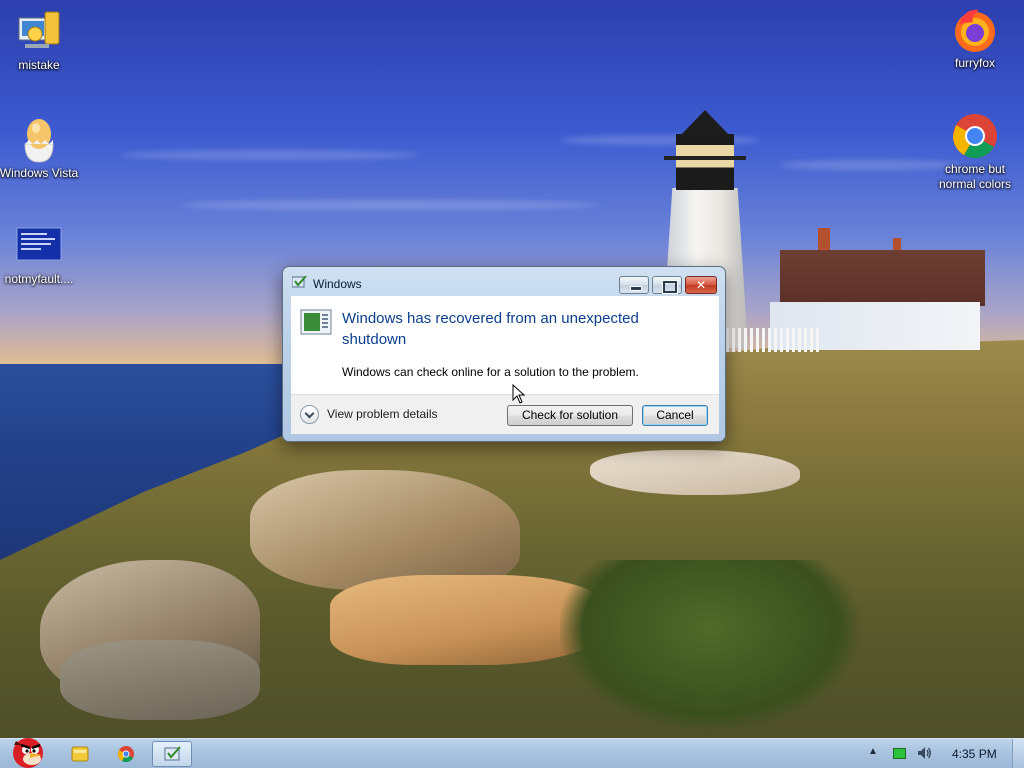  Describe the element at coordinates (710, 645) in the screenshot. I see `shrub` at that location.